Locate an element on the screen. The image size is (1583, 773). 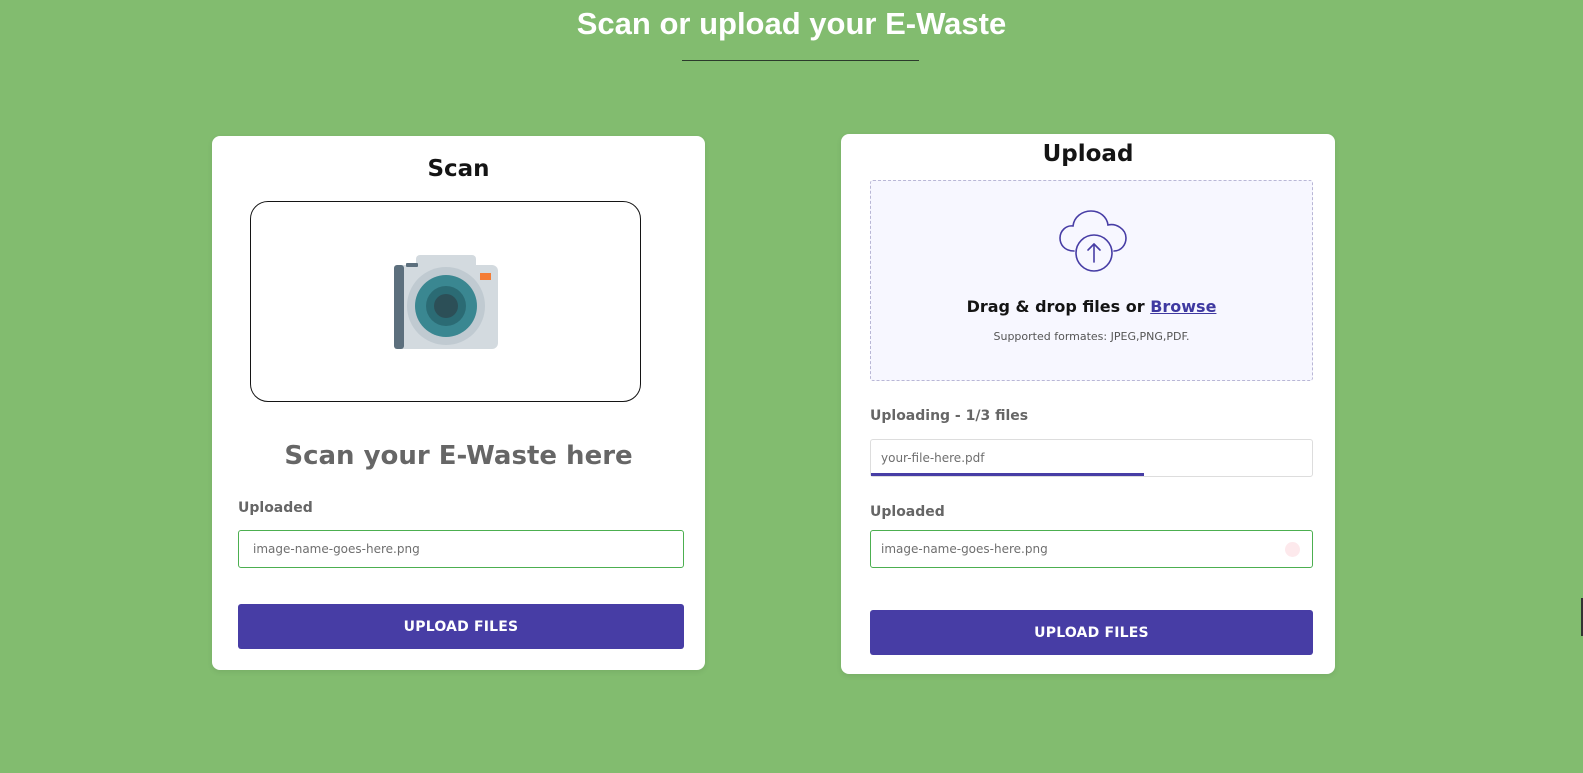
scan-caption: Scan your E-Waste here is located at coordinates (458, 456).